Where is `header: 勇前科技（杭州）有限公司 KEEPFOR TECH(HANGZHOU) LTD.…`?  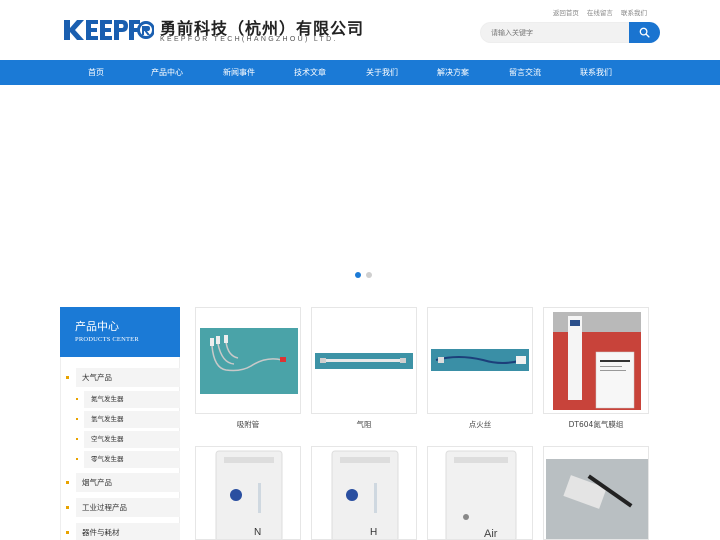 header: 勇前科技（杭州）有限公司 KEEPFOR TECH(HANGZHOU) LTD.… is located at coordinates (360, 30).